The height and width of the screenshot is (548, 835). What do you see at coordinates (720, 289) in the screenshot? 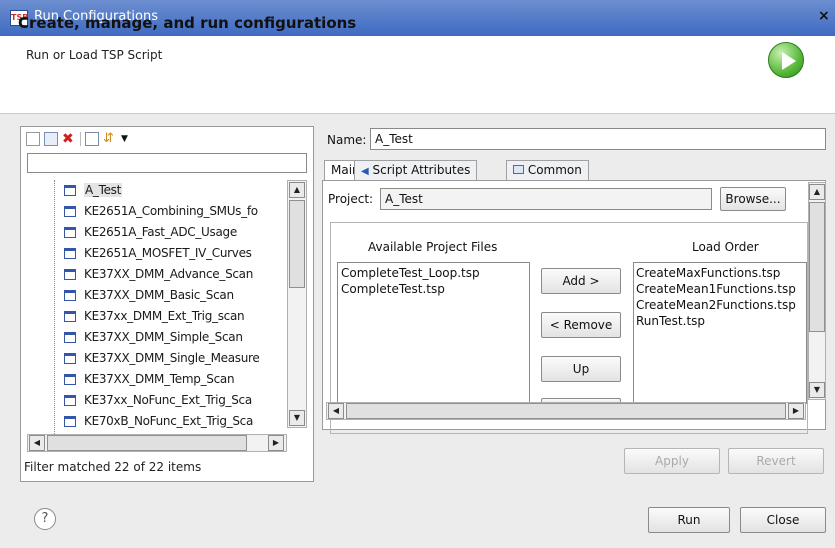
I see `list-item: CreateMean1Functions.tsp` at bounding box center [720, 289].